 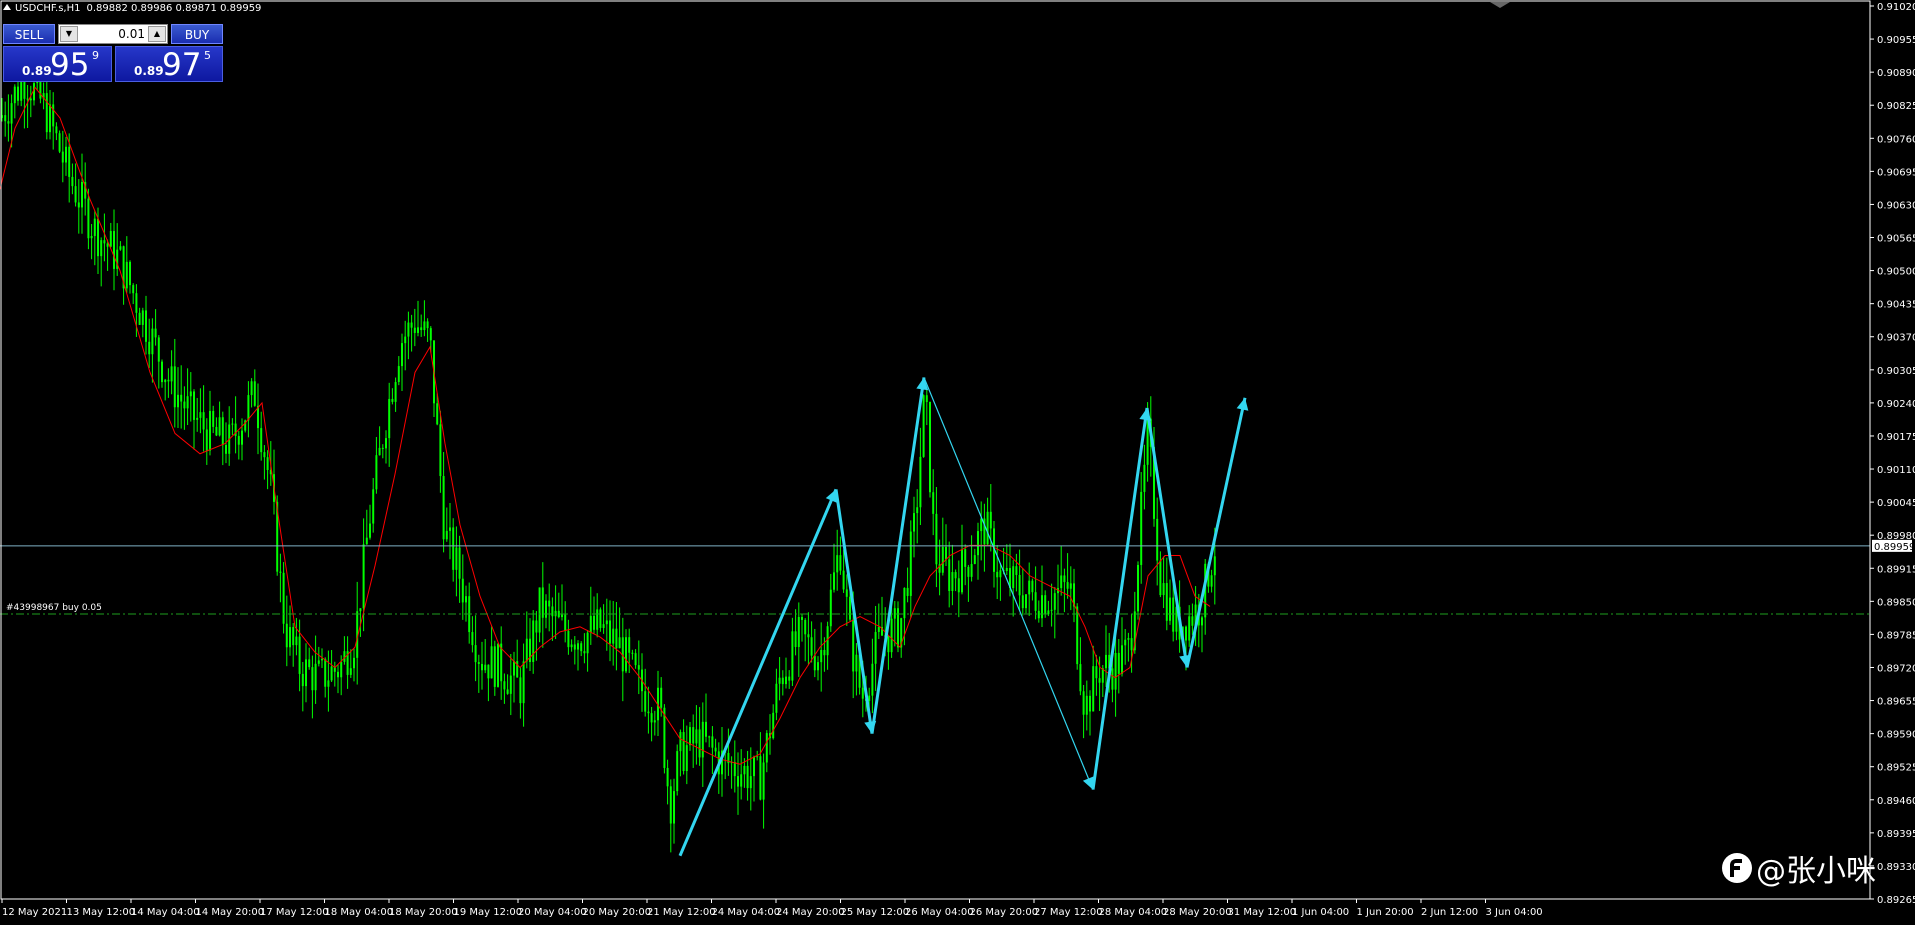 What do you see at coordinates (57, 64) in the screenshot?
I see `sell-price-box: 0.89 95 9` at bounding box center [57, 64].